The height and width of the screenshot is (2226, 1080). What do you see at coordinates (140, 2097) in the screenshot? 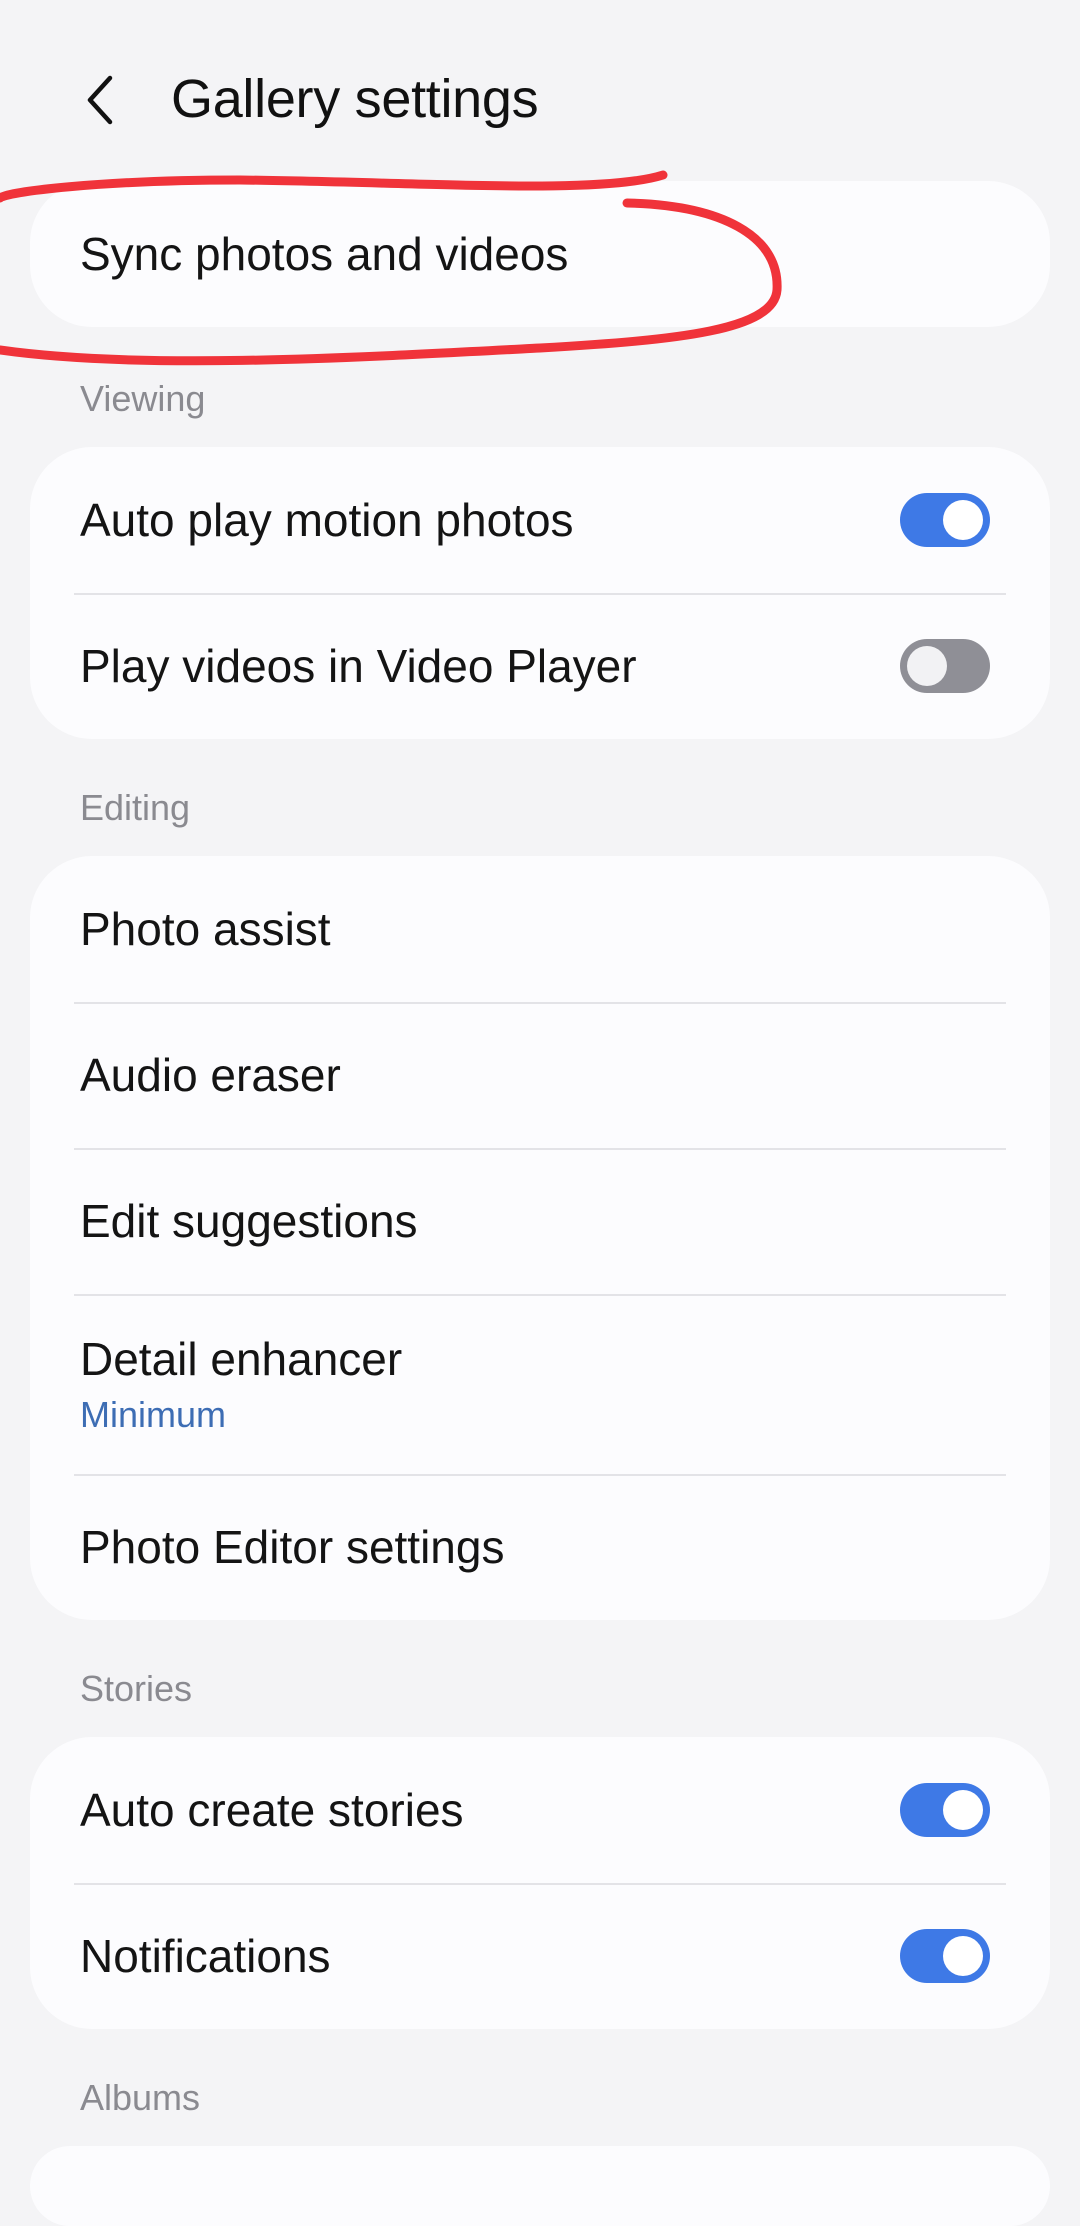
I see `section-label-albums: Albums` at bounding box center [140, 2097].